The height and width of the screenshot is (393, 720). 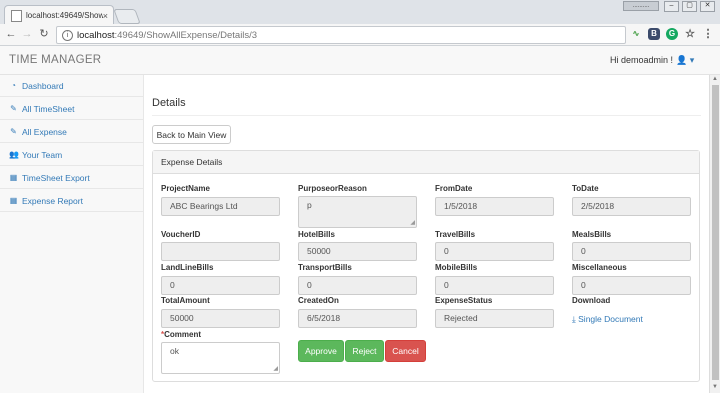 I want to click on download-label: Download, so click(x=591, y=300).